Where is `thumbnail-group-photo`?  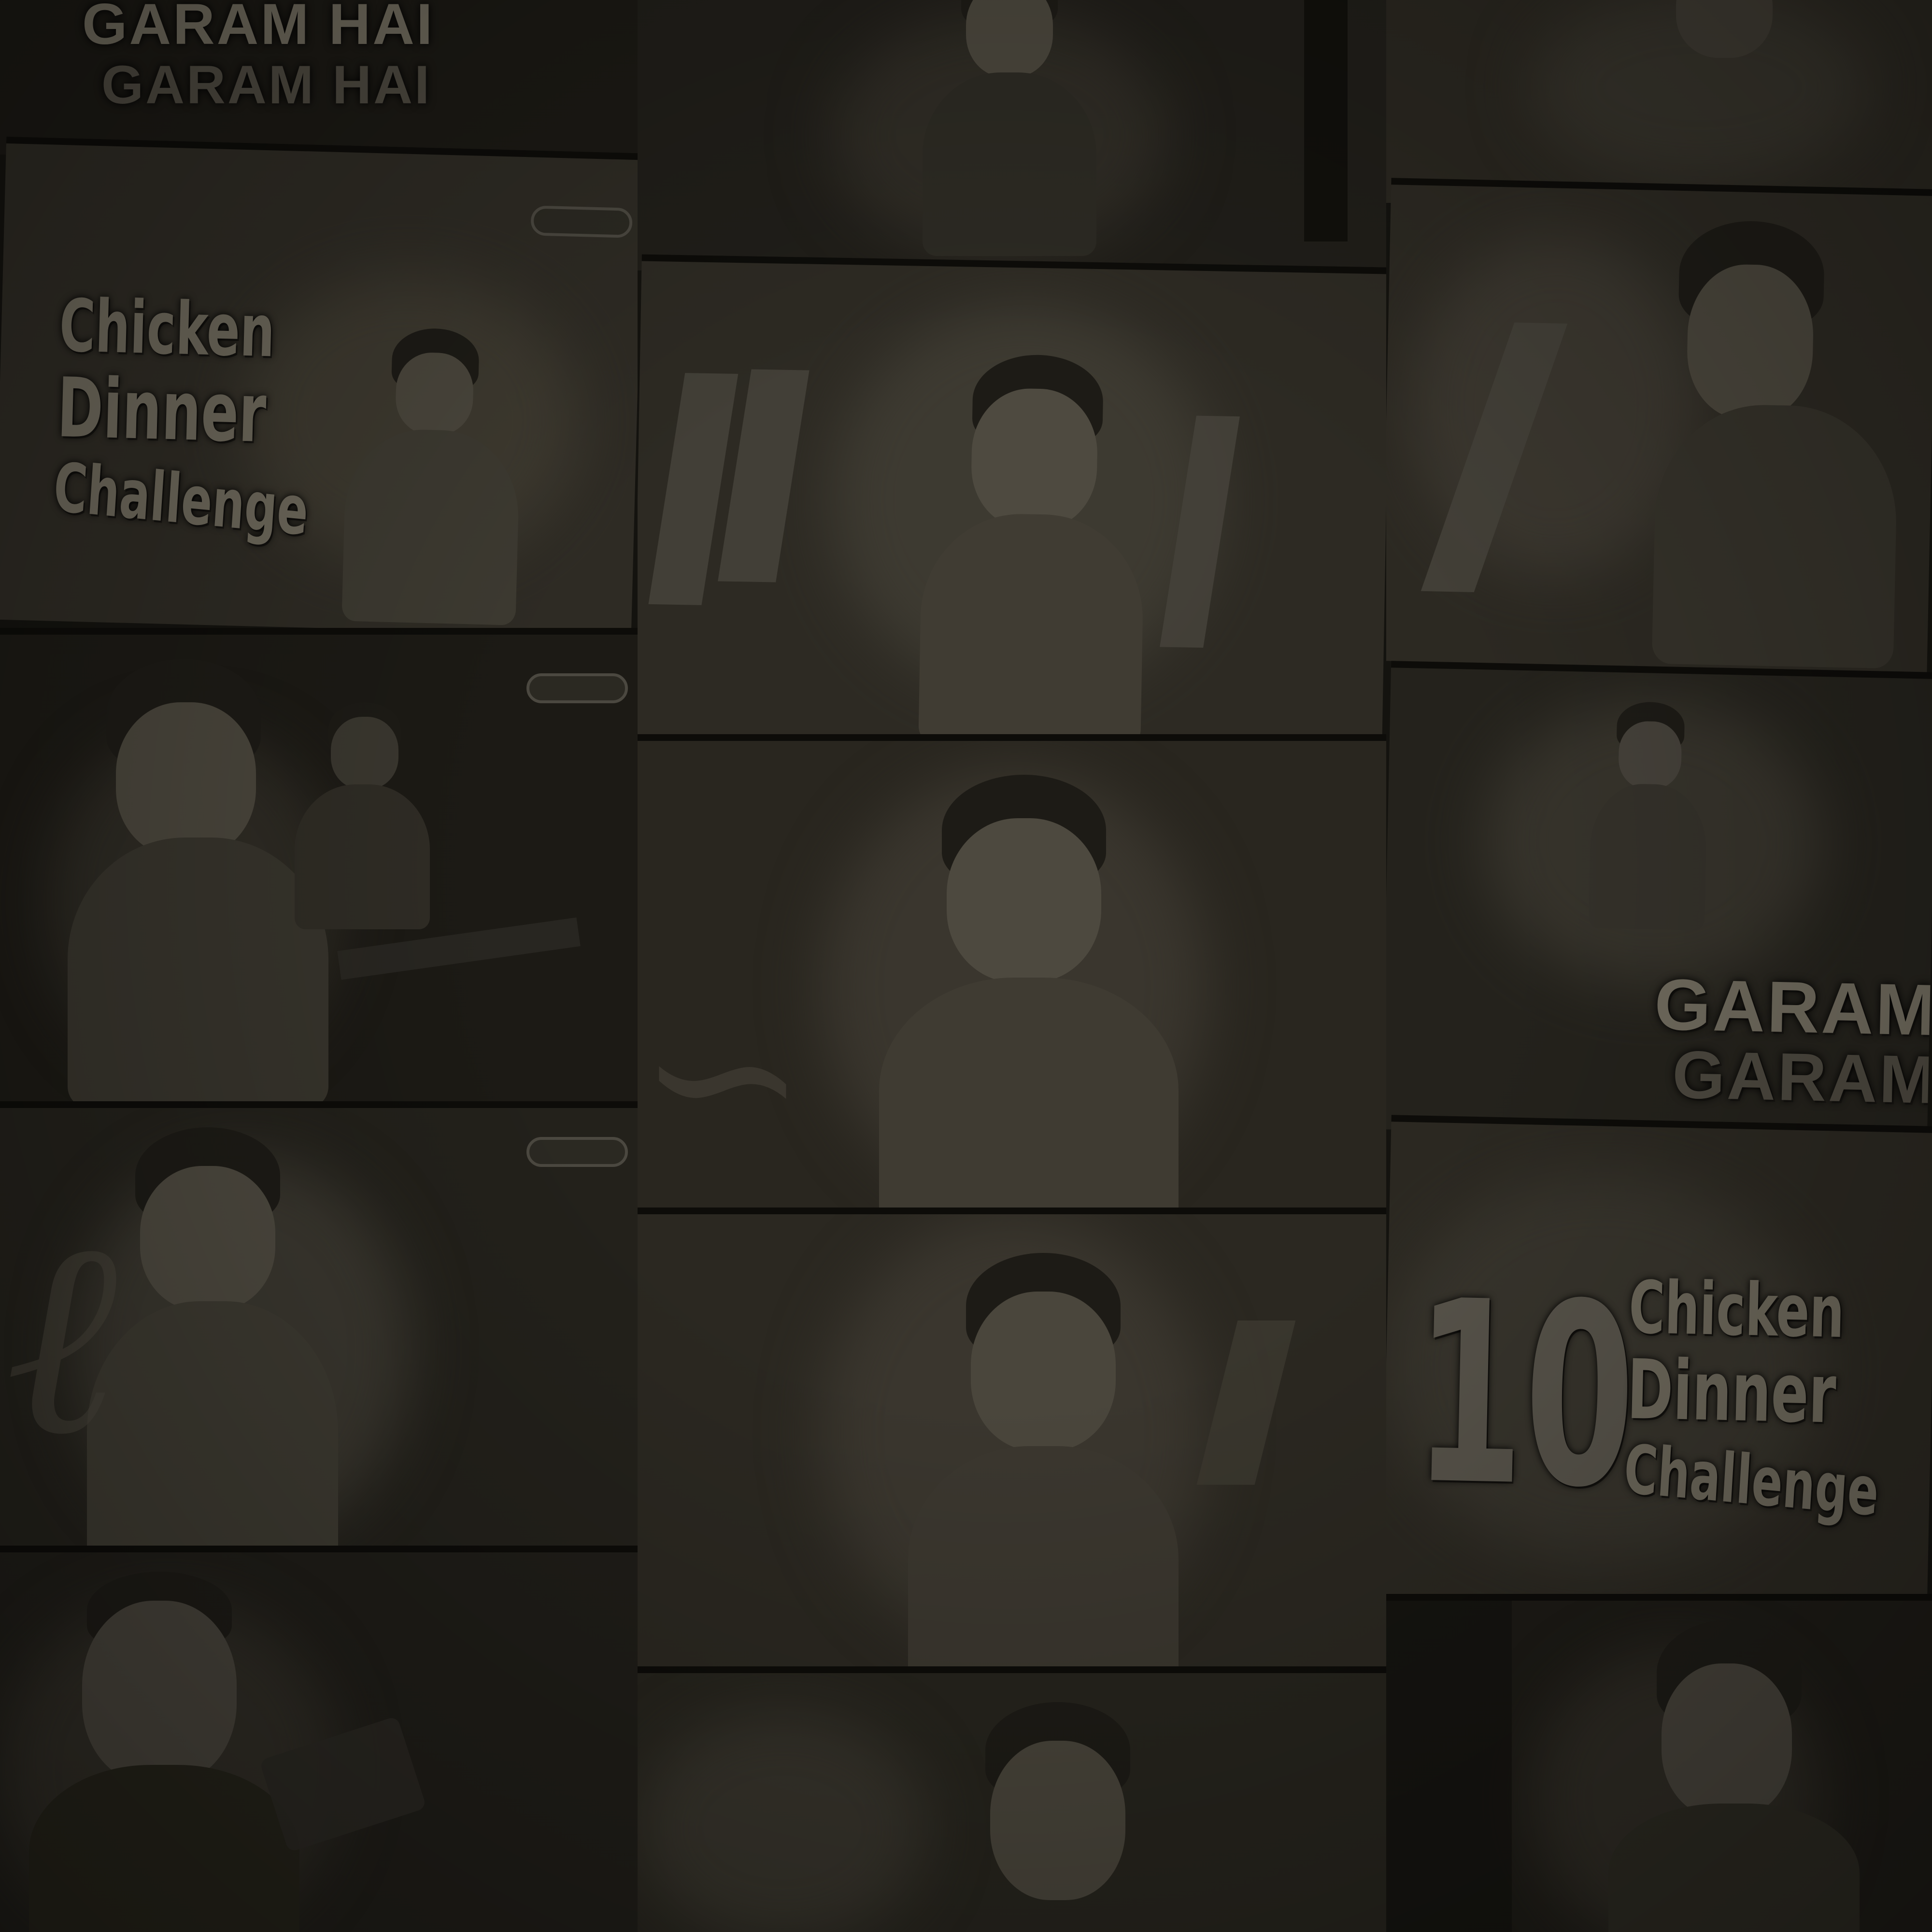 thumbnail-group-photo is located at coordinates (1012, 135).